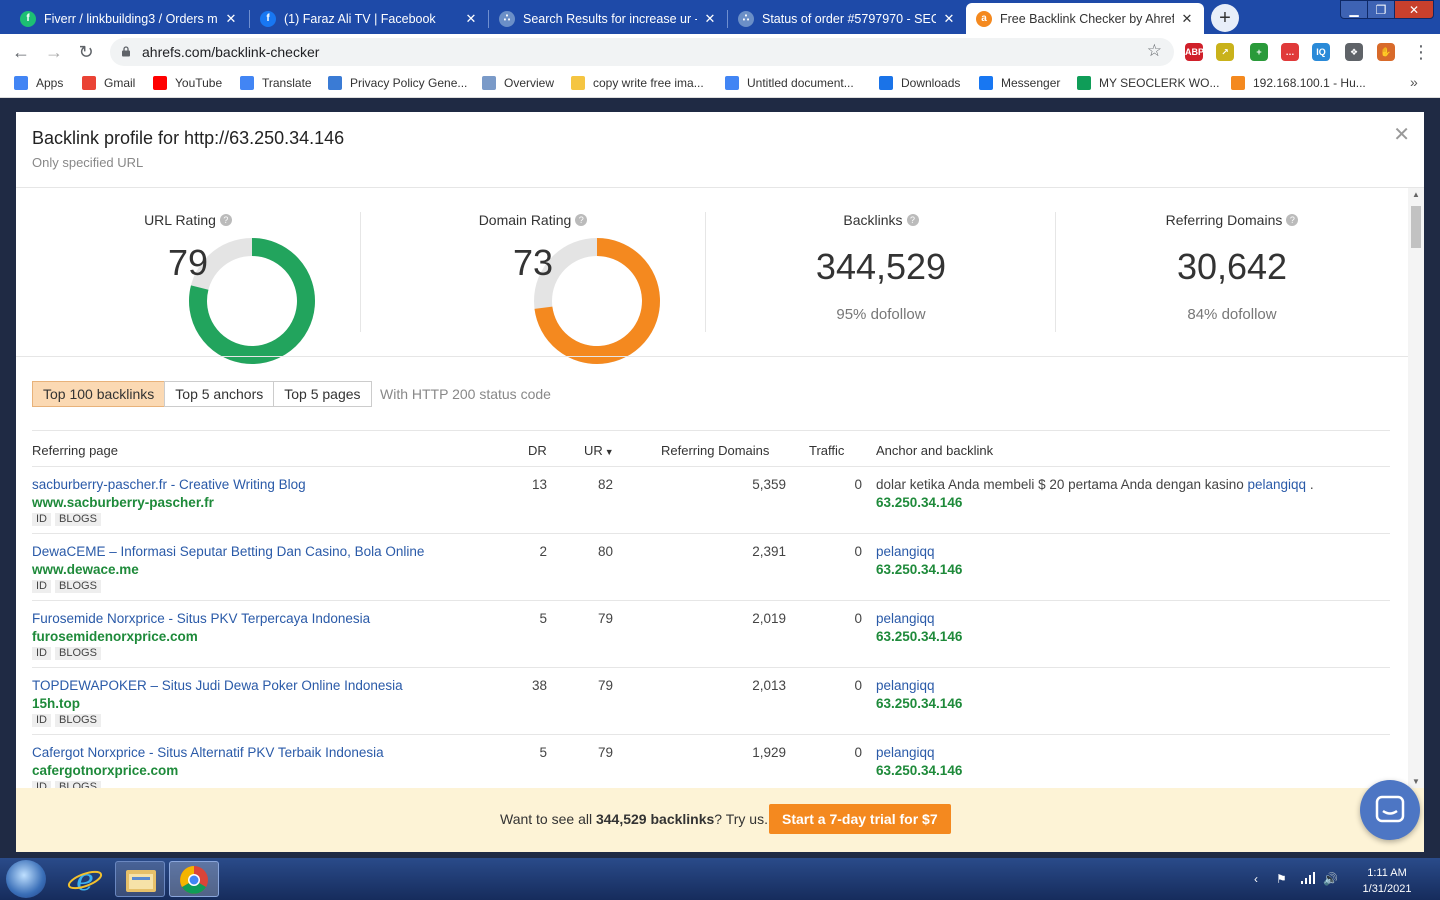  I want to click on forward-arrow-icon: →, so click(54, 52).